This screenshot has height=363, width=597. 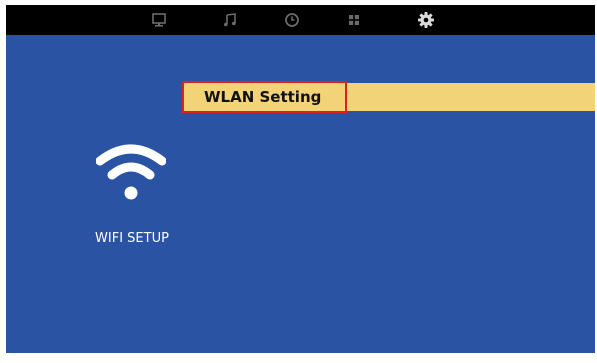 I want to click on clock-icon, so click(x=292, y=20).